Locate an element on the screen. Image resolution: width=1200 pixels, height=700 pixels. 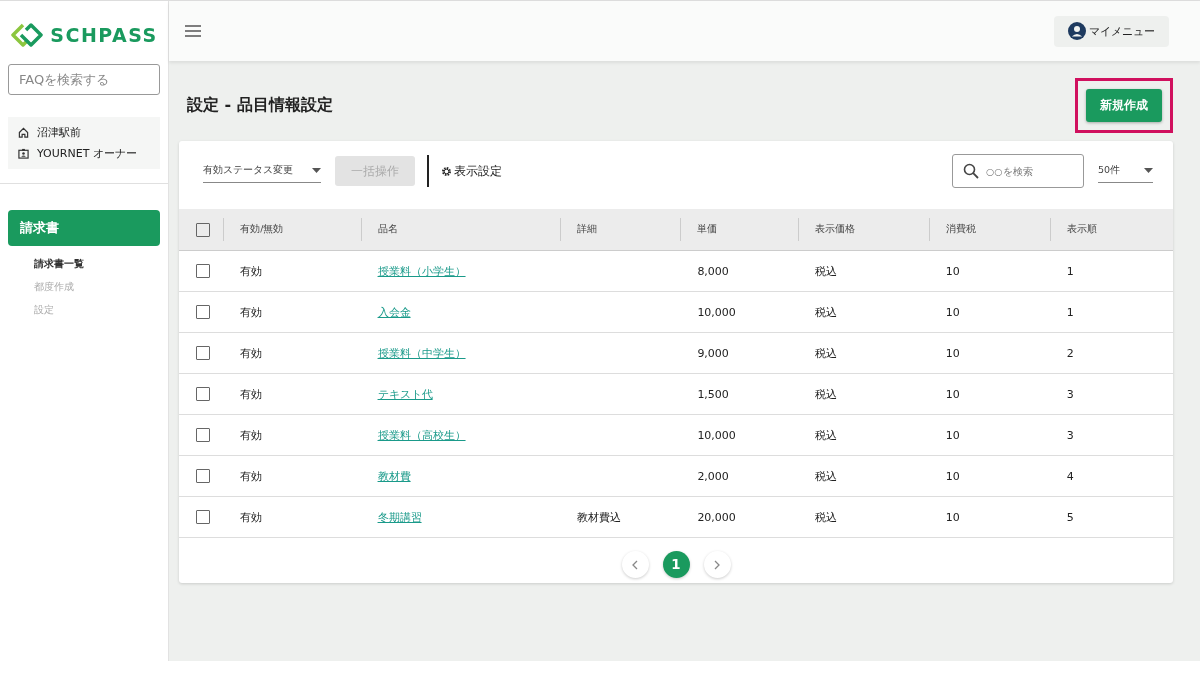
table-cell: 教材費込 is located at coordinates (598, 517).